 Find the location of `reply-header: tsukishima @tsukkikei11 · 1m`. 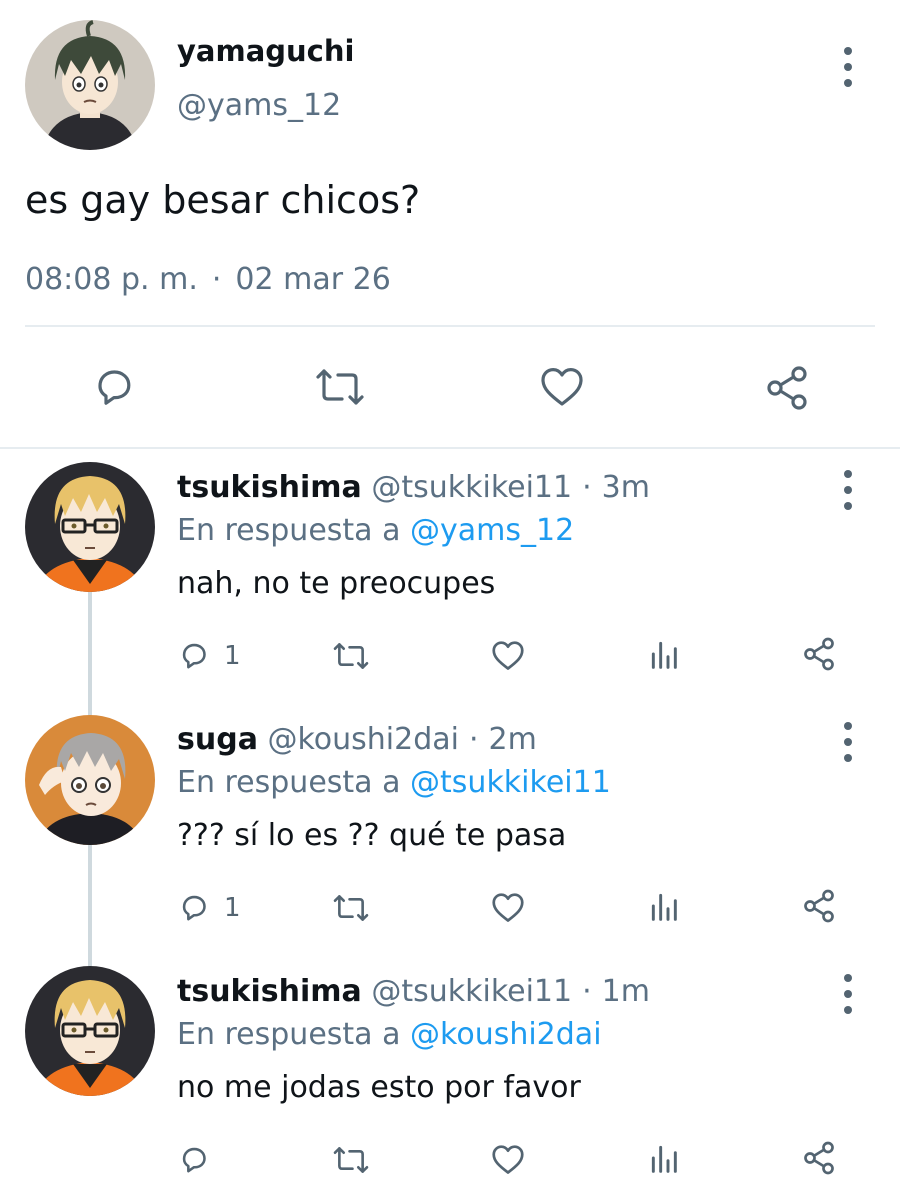

reply-header: tsukishima @tsukkikei11 · 1m is located at coordinates (413, 991).